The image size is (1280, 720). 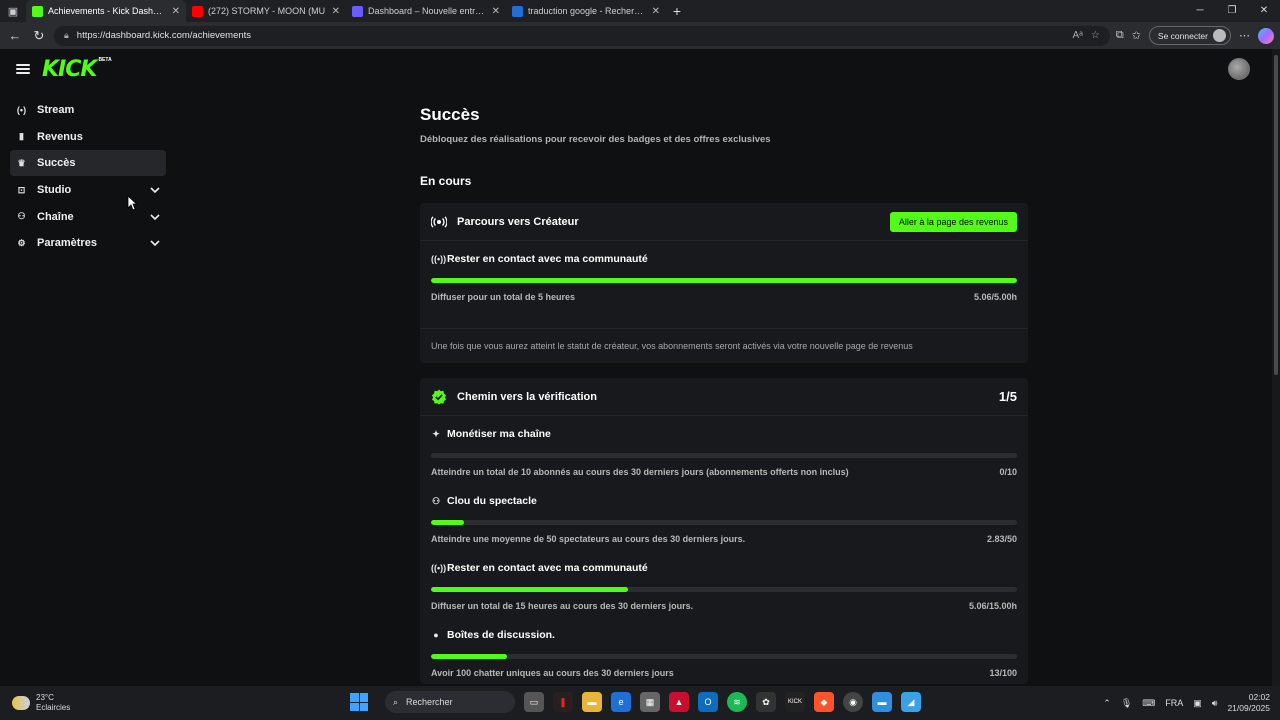 What do you see at coordinates (592, 702) in the screenshot?
I see `file-explorer-icon: ▬` at bounding box center [592, 702].